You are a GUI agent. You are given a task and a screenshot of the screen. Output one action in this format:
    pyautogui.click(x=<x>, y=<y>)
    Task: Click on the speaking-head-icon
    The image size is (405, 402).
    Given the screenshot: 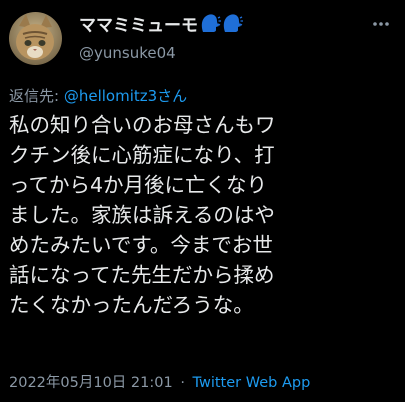 What is the action you would take?
    pyautogui.click(x=221, y=25)
    